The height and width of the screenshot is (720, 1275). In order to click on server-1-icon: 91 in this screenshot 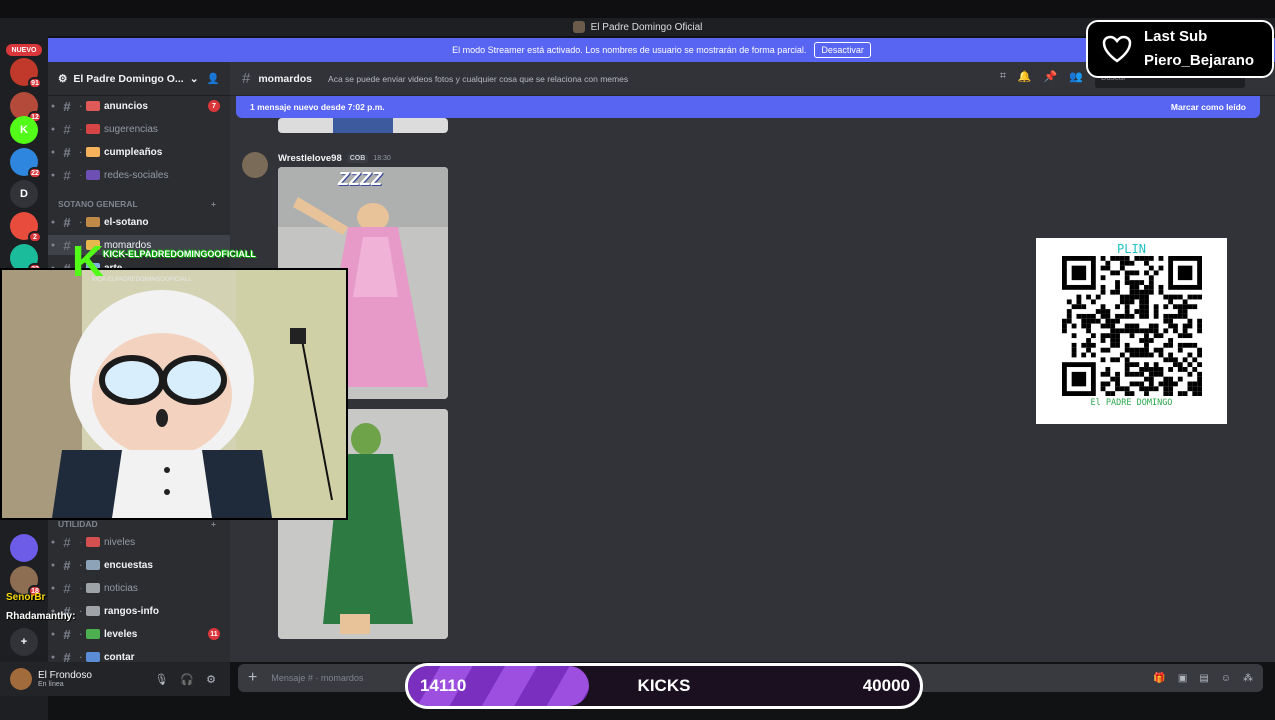, I will do `click(26, 73)`.